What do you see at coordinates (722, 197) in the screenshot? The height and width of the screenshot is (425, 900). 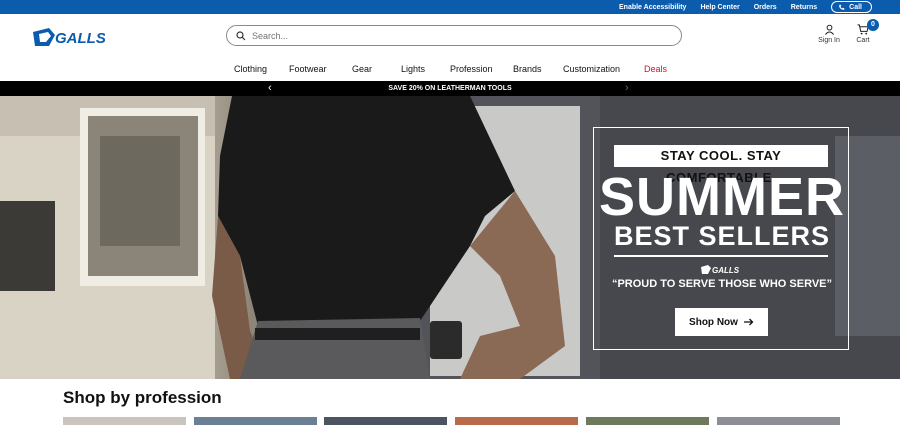 I see `hero-headline: SUMMER` at bounding box center [722, 197].